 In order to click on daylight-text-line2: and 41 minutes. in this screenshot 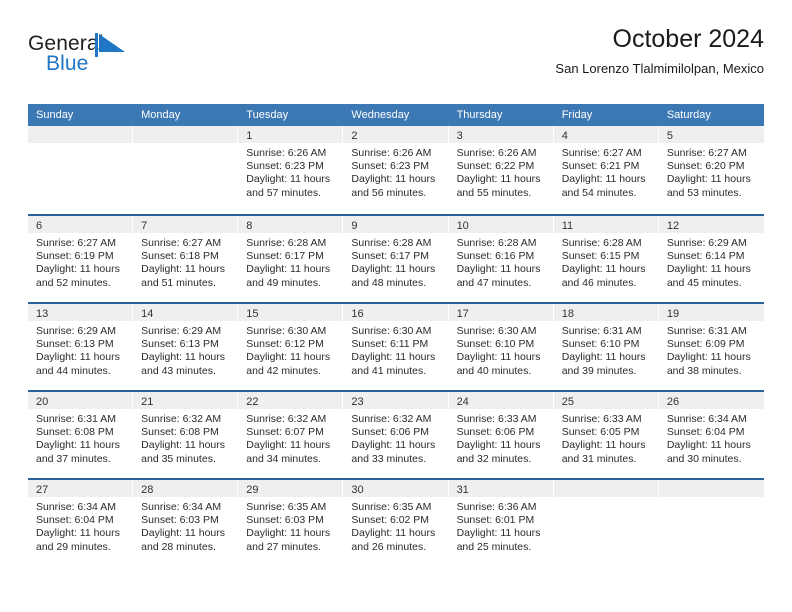, I will do `click(389, 370)`.